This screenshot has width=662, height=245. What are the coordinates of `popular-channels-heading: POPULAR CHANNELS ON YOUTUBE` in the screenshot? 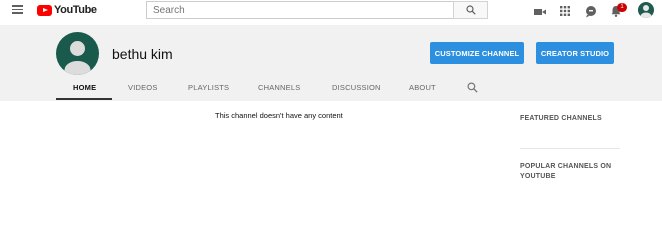 It's located at (566, 171).